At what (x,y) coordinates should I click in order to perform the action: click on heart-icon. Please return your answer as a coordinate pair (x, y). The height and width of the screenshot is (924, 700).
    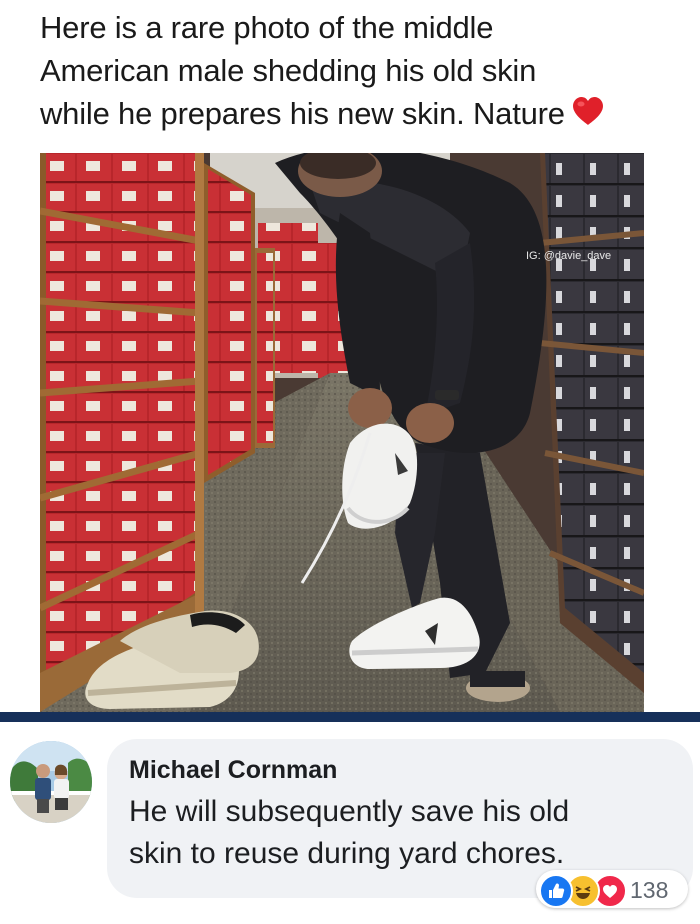
    Looking at the image, I should click on (588, 115).